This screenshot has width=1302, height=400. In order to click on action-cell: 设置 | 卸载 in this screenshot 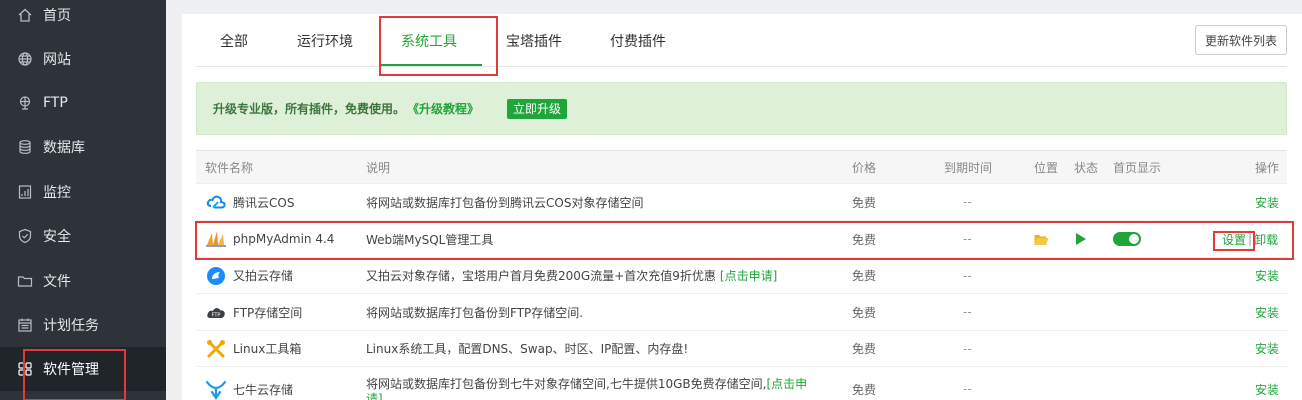, I will do `click(1250, 239)`.